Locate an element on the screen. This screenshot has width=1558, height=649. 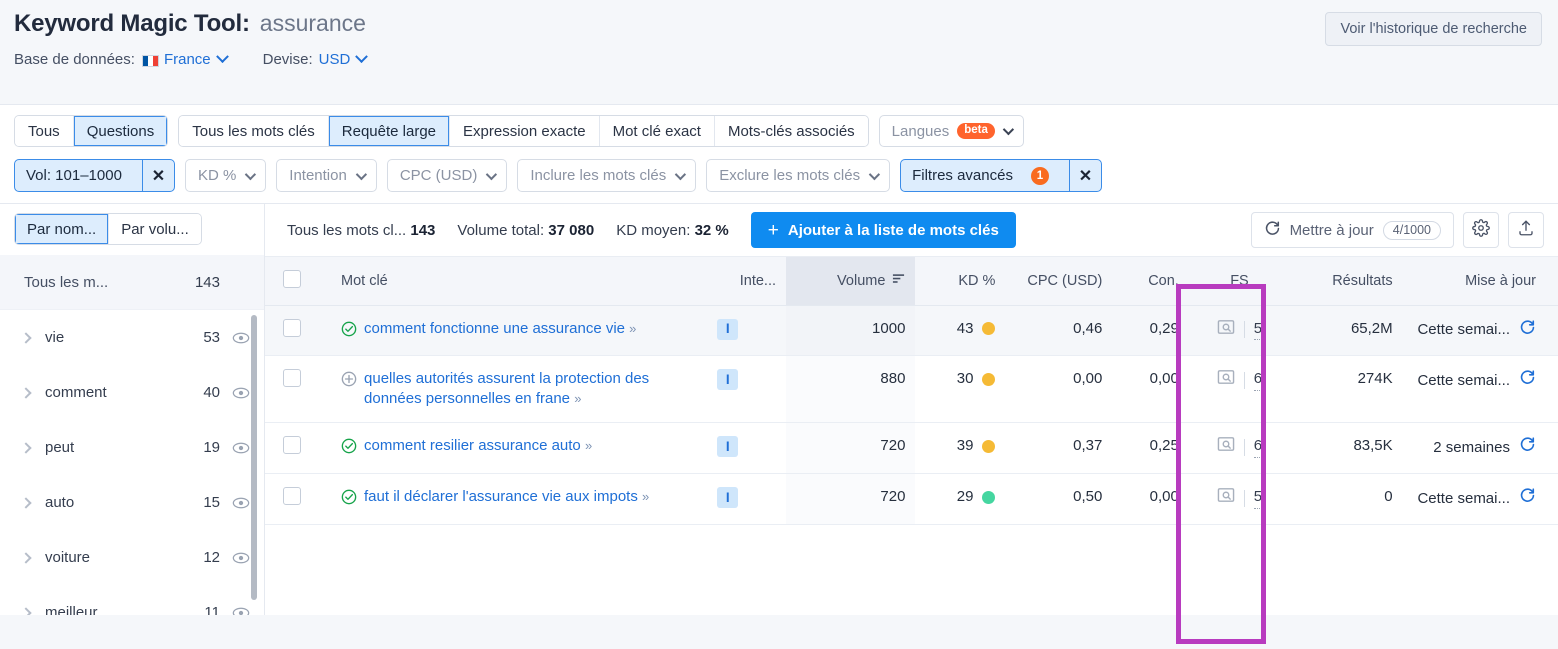
sidebar-item-meilleur: meilleur 11 is located at coordinates (132, 600).